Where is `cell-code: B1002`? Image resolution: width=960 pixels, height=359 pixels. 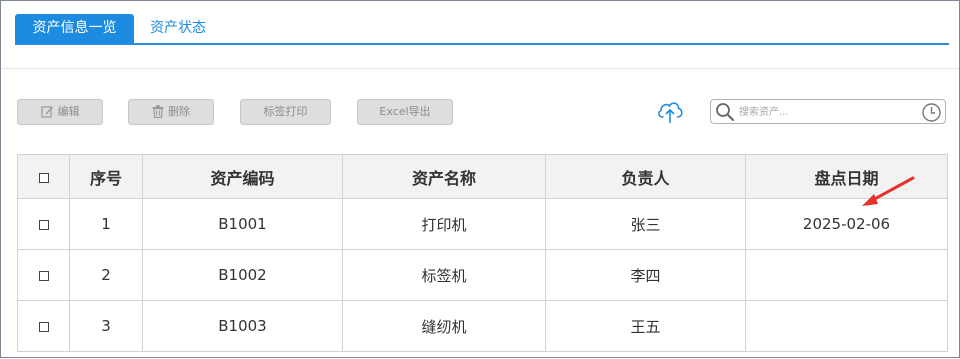
cell-code: B1002 is located at coordinates (242, 275).